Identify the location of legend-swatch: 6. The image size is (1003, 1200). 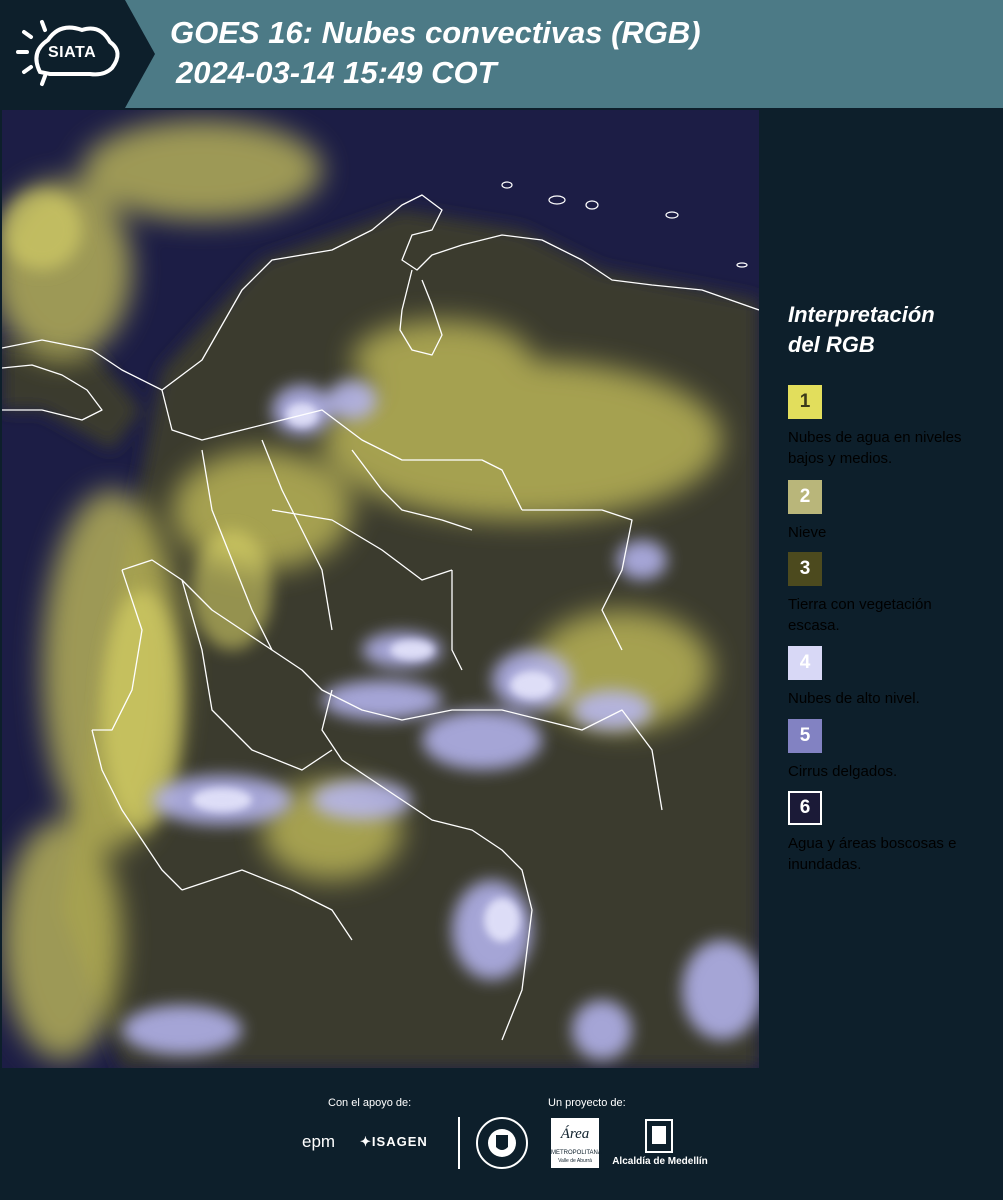
(805, 808).